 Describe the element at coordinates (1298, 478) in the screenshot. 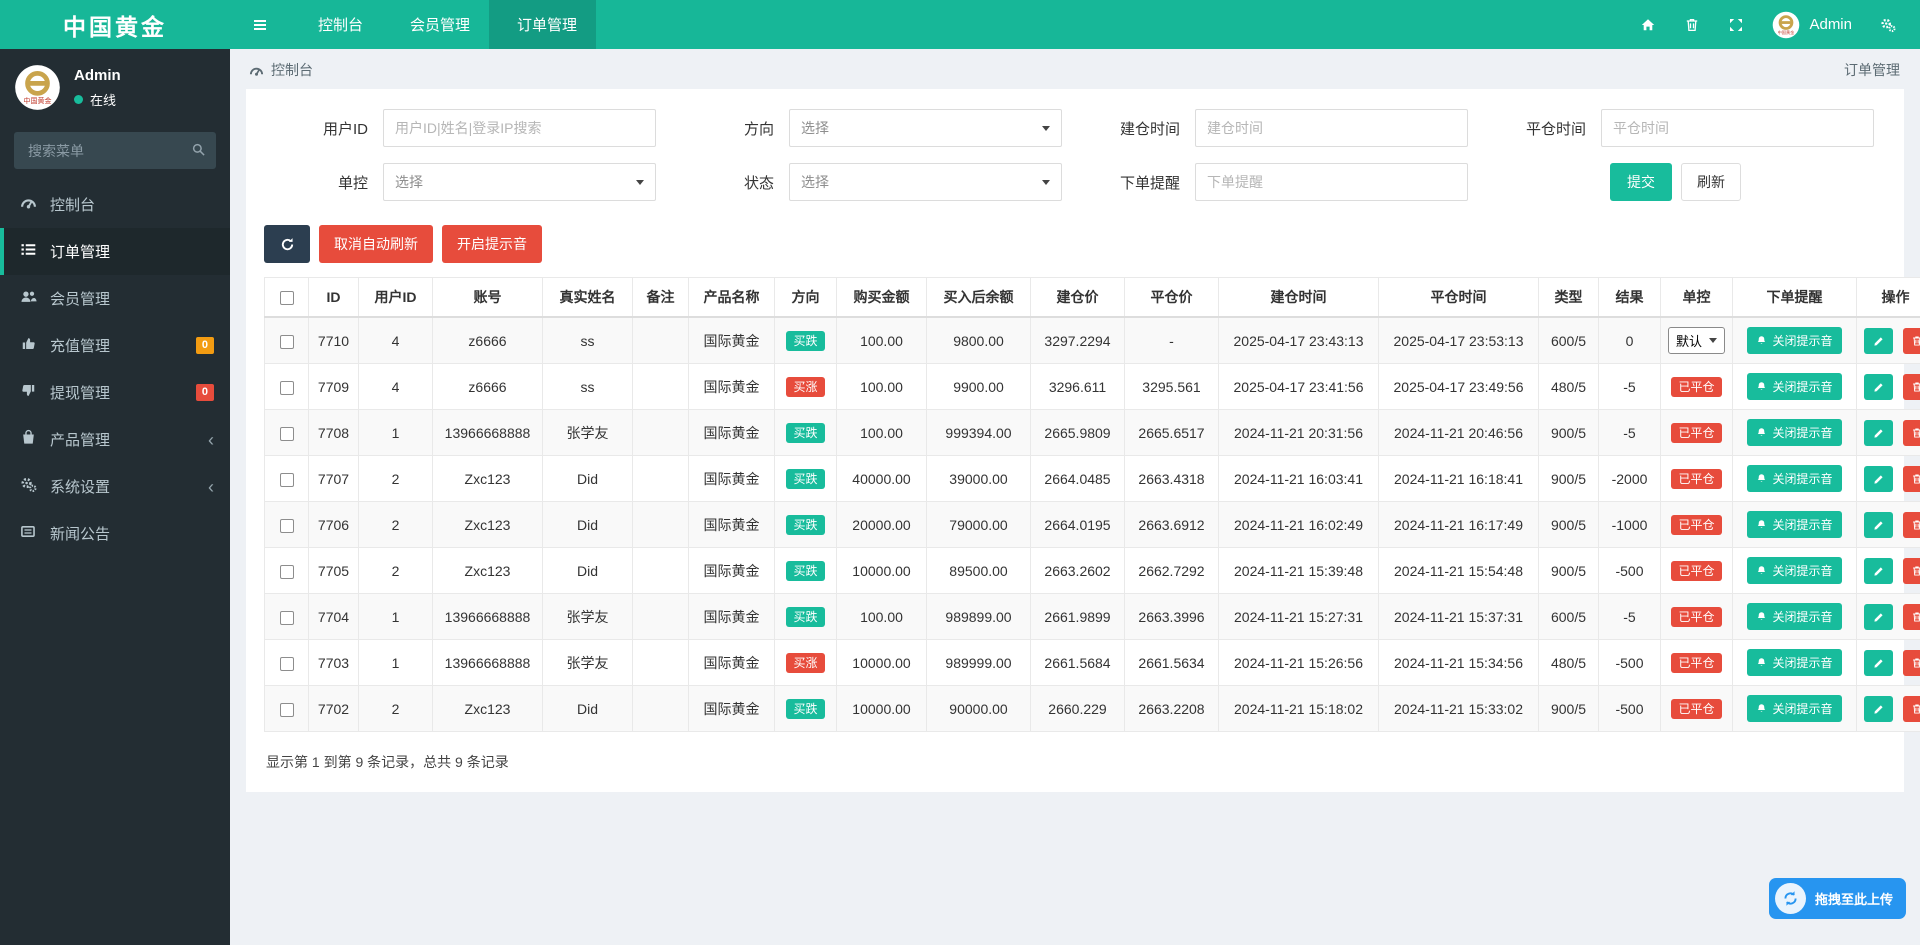

I see `cell-open-time: 2024-11-21 16:03:41` at that location.